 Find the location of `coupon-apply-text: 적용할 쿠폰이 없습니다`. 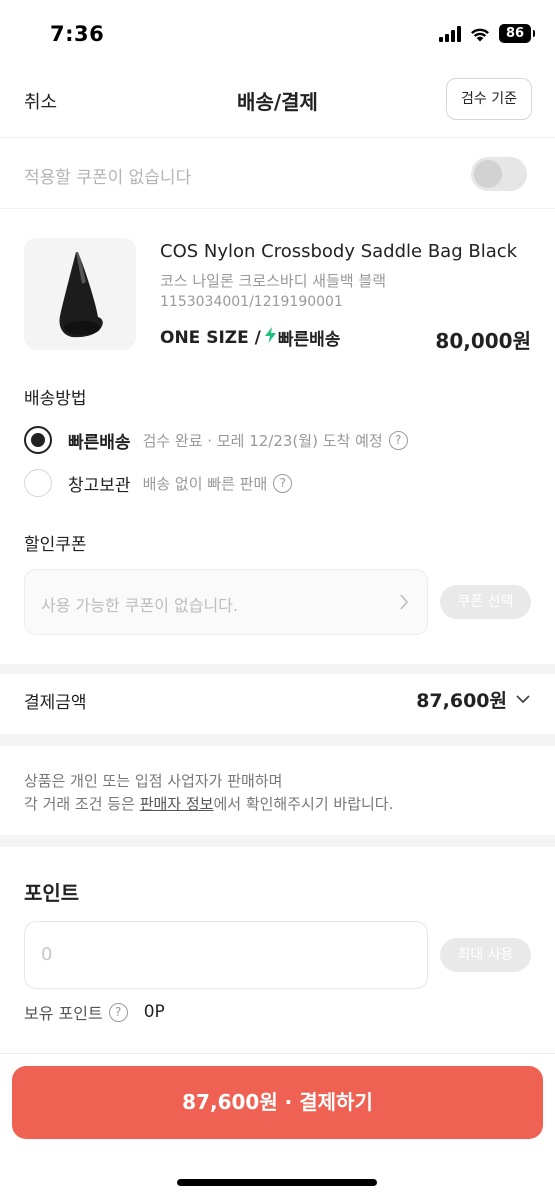

coupon-apply-text: 적용할 쿠폰이 없습니다 is located at coordinates (108, 178).